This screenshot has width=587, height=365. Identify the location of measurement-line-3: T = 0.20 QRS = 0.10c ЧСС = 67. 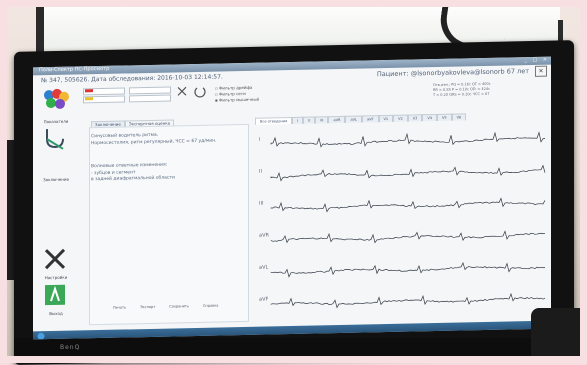
(461, 94).